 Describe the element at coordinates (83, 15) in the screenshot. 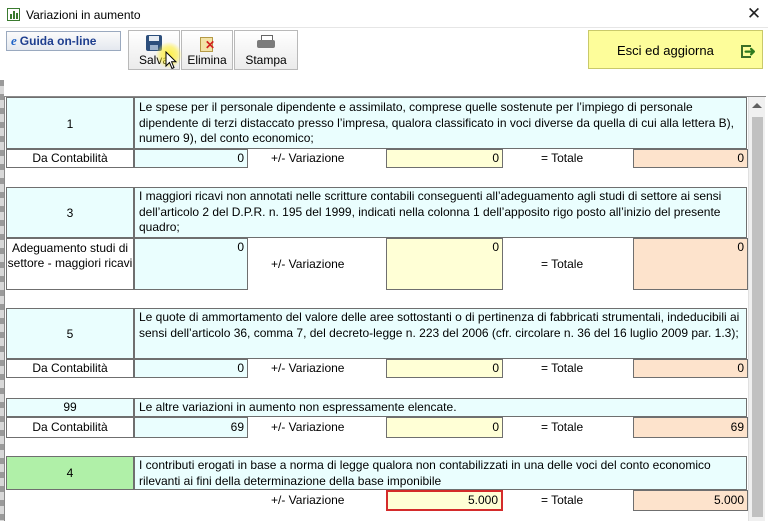

I see `window-title: Variazioni in aumento` at that location.